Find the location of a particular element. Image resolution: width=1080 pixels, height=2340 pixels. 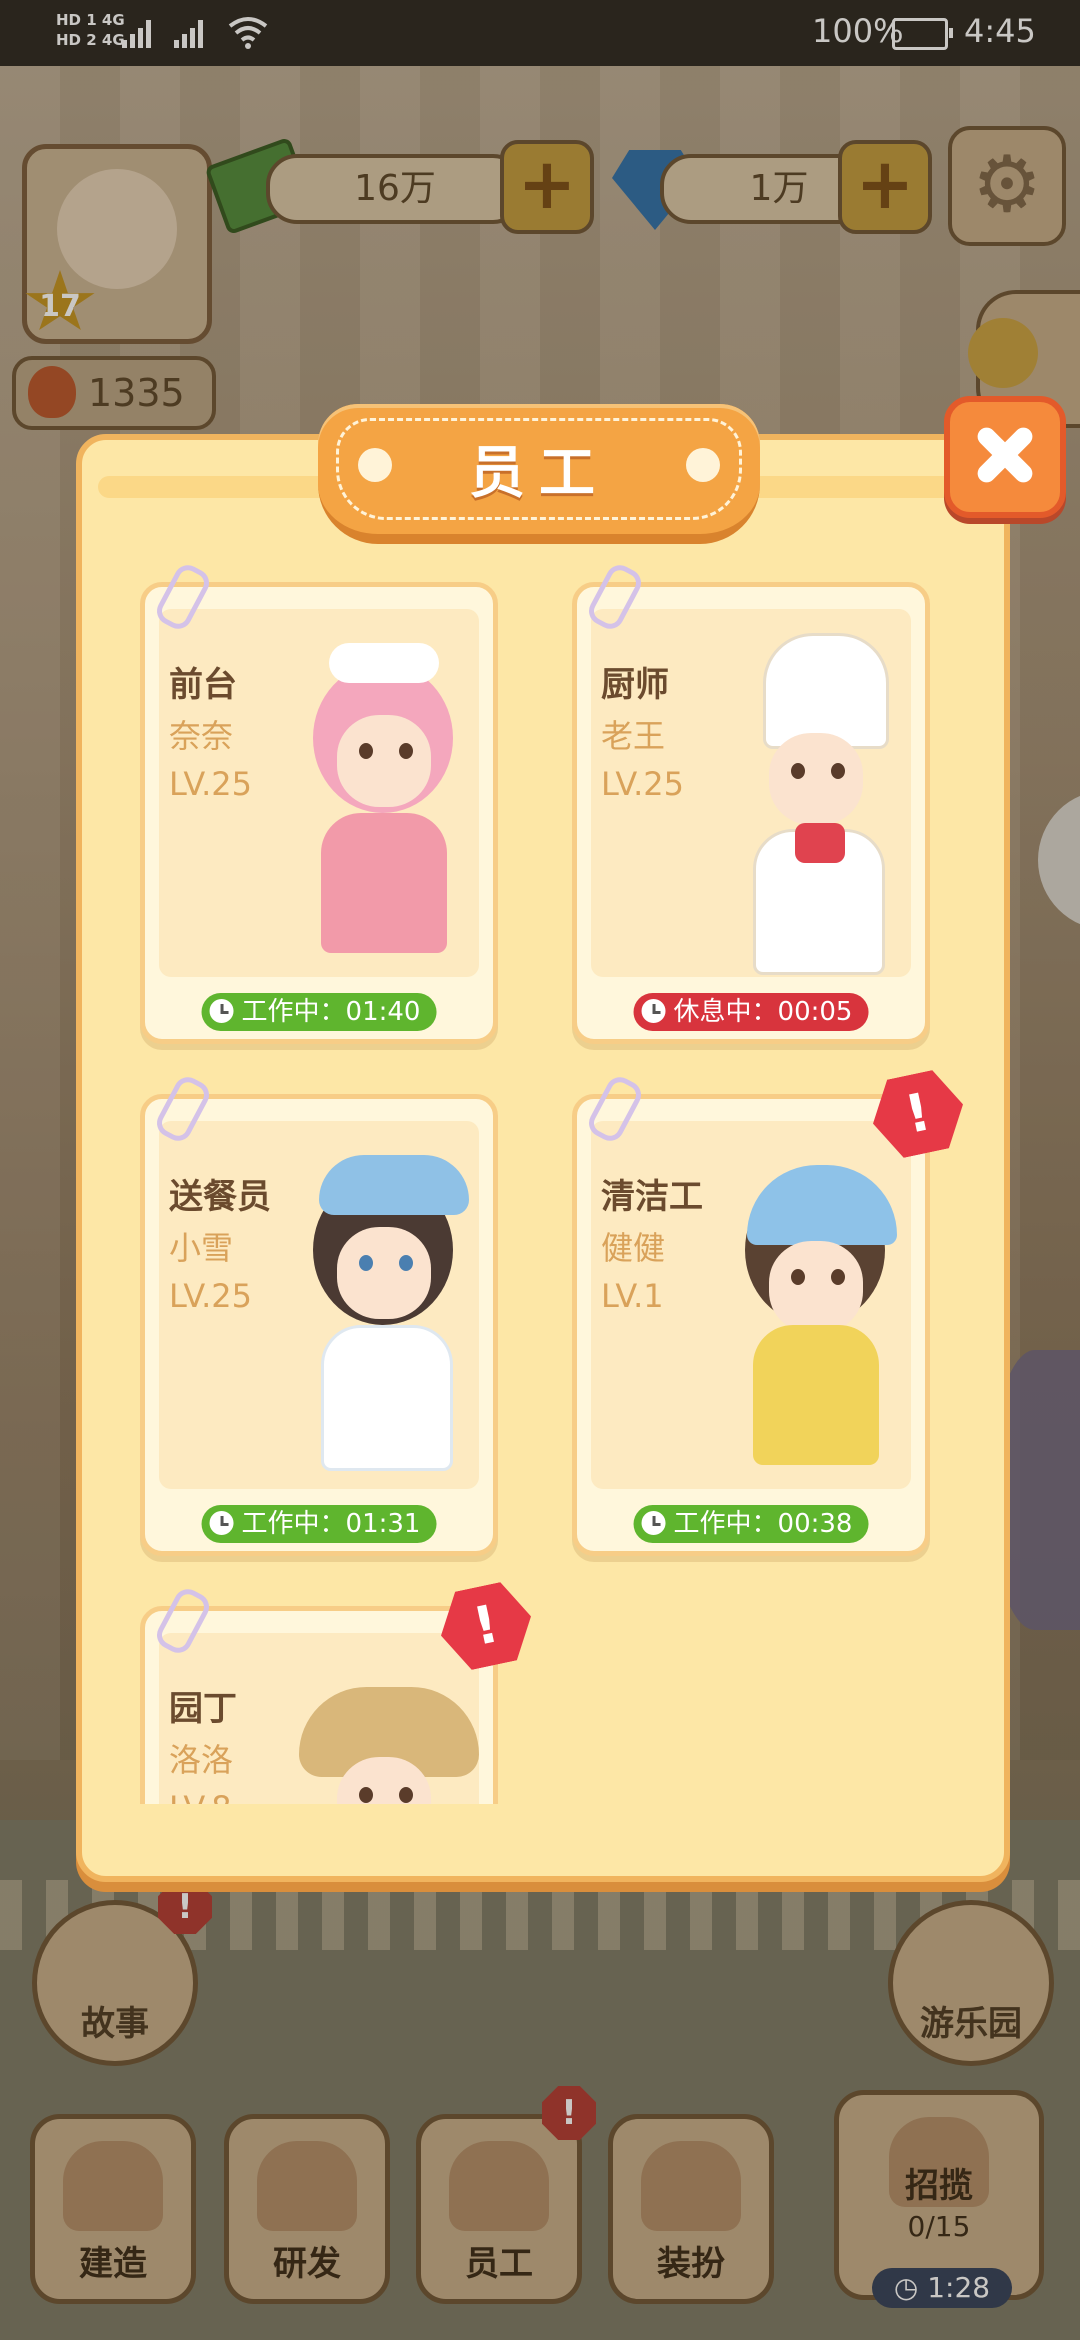

staff-card-front-desk: 前台 奈奈 LV.25 工作中：01:40 is located at coordinates (319, 802).